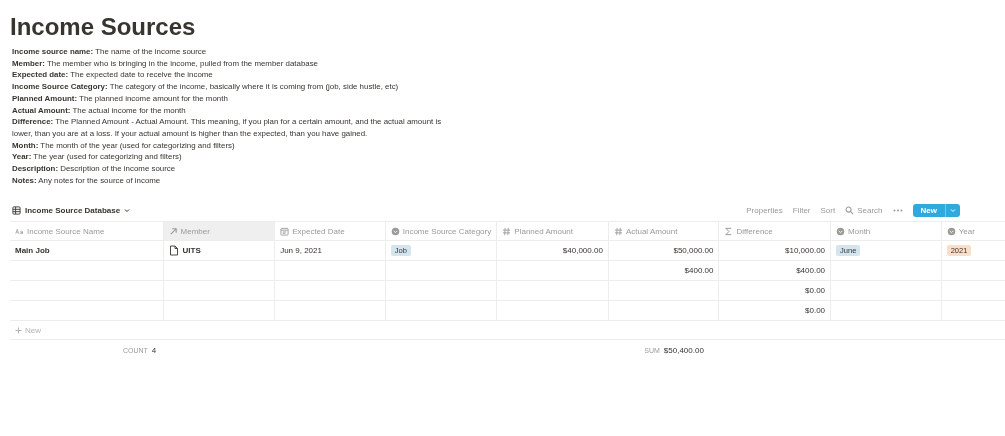  What do you see at coordinates (219, 231) in the screenshot?
I see `column-header: Member` at bounding box center [219, 231].